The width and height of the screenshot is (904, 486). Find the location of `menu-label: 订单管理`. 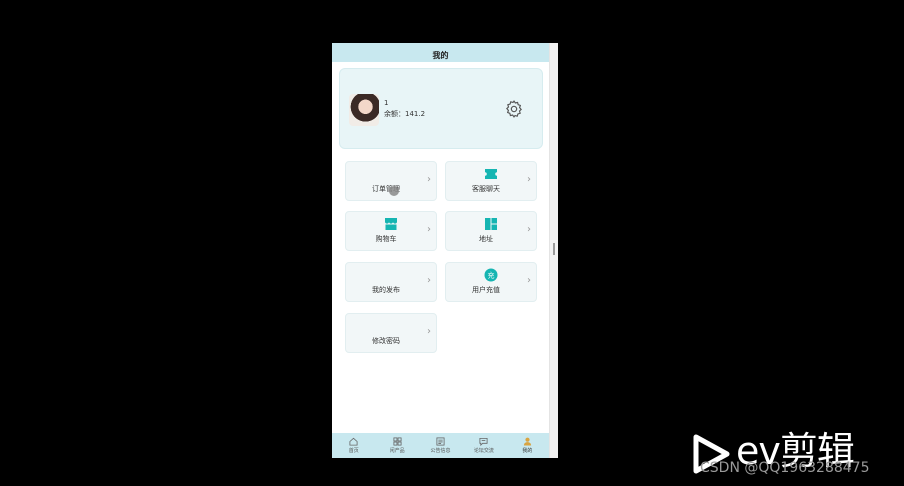

menu-label: 订单管理 is located at coordinates (386, 189).